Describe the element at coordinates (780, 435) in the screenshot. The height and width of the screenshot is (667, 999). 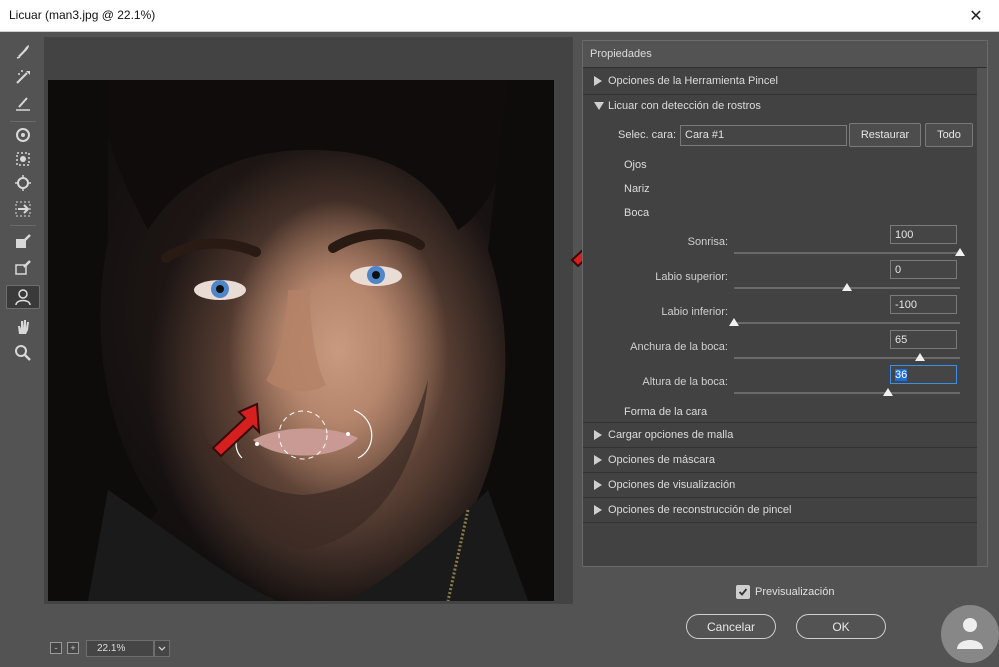
I see `section-mesh-options: Cargar opciones de malla` at that location.